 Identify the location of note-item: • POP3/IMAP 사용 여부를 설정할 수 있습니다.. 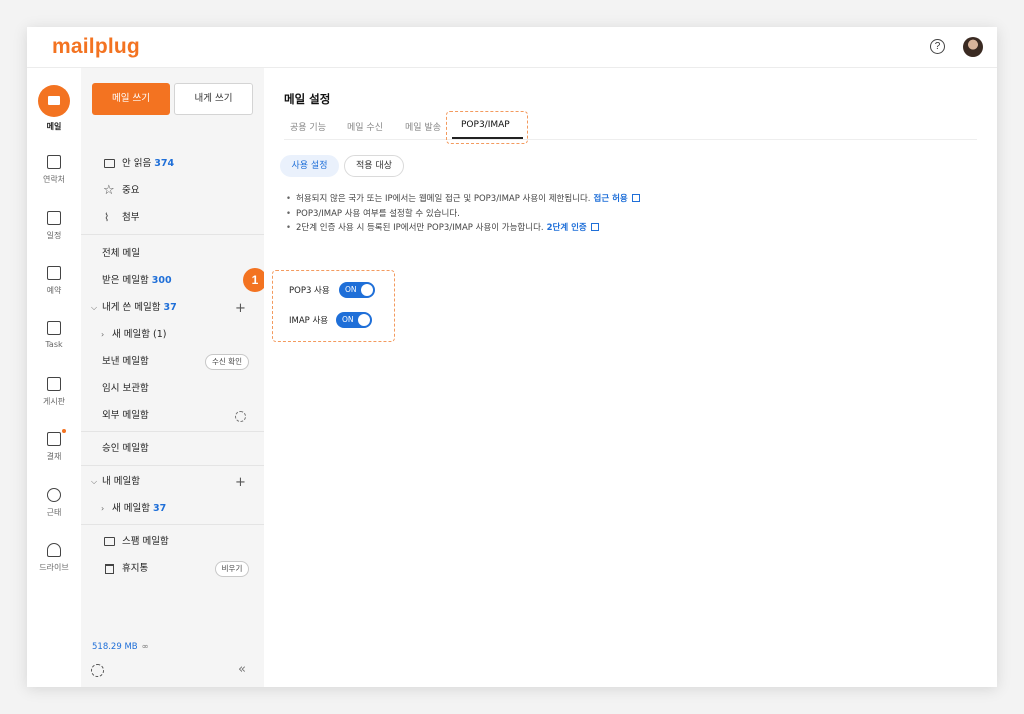
(373, 213).